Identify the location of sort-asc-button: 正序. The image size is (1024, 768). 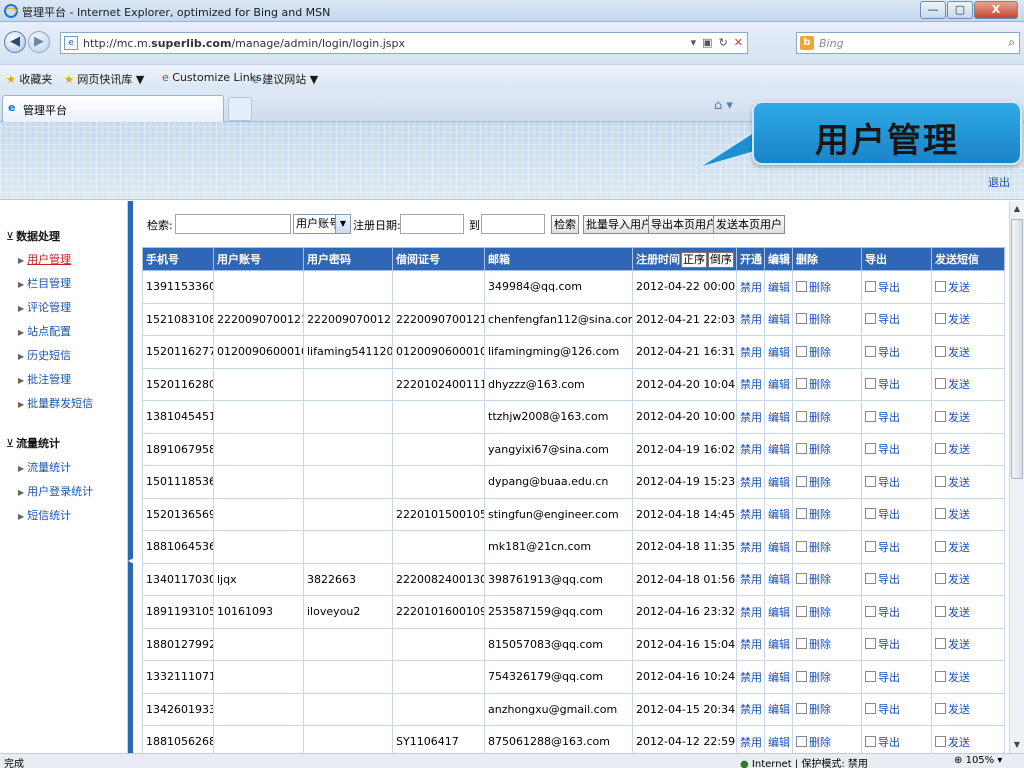
(694, 259).